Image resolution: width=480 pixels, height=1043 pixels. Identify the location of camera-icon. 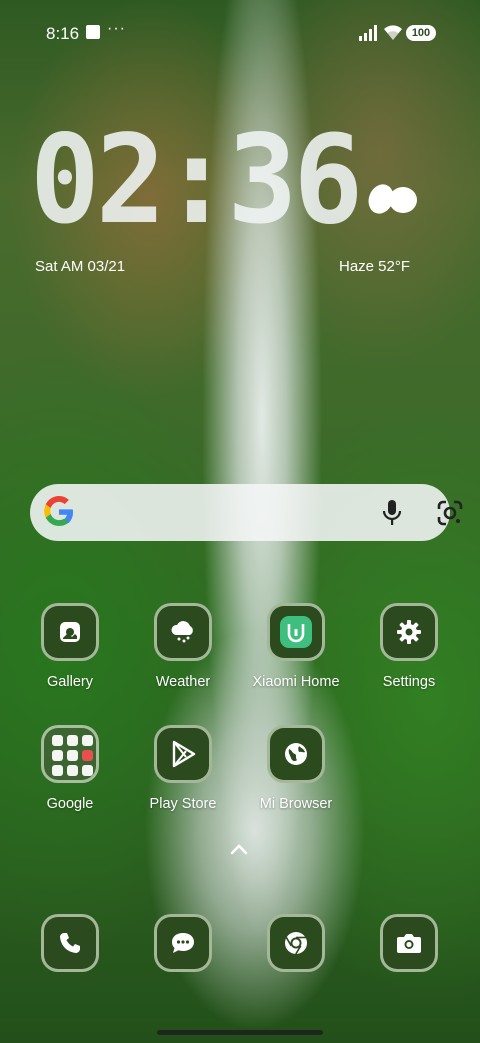
(409, 943).